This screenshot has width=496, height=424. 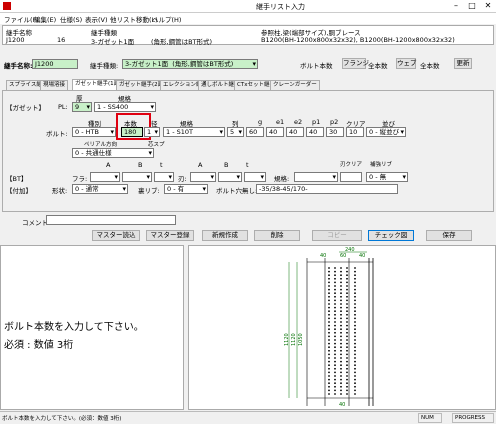 What do you see at coordinates (82, 107) in the screenshot?
I see `pl-thickness-select: 9` at bounding box center [82, 107].